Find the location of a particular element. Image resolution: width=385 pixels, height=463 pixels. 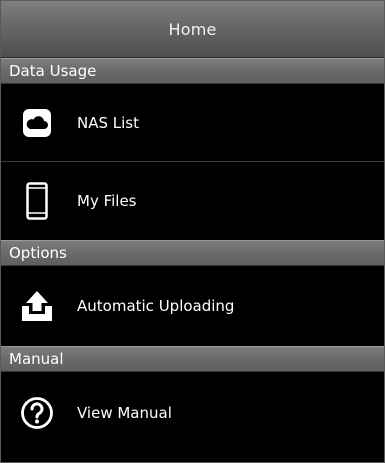

item-label: NAS List is located at coordinates (108, 123).